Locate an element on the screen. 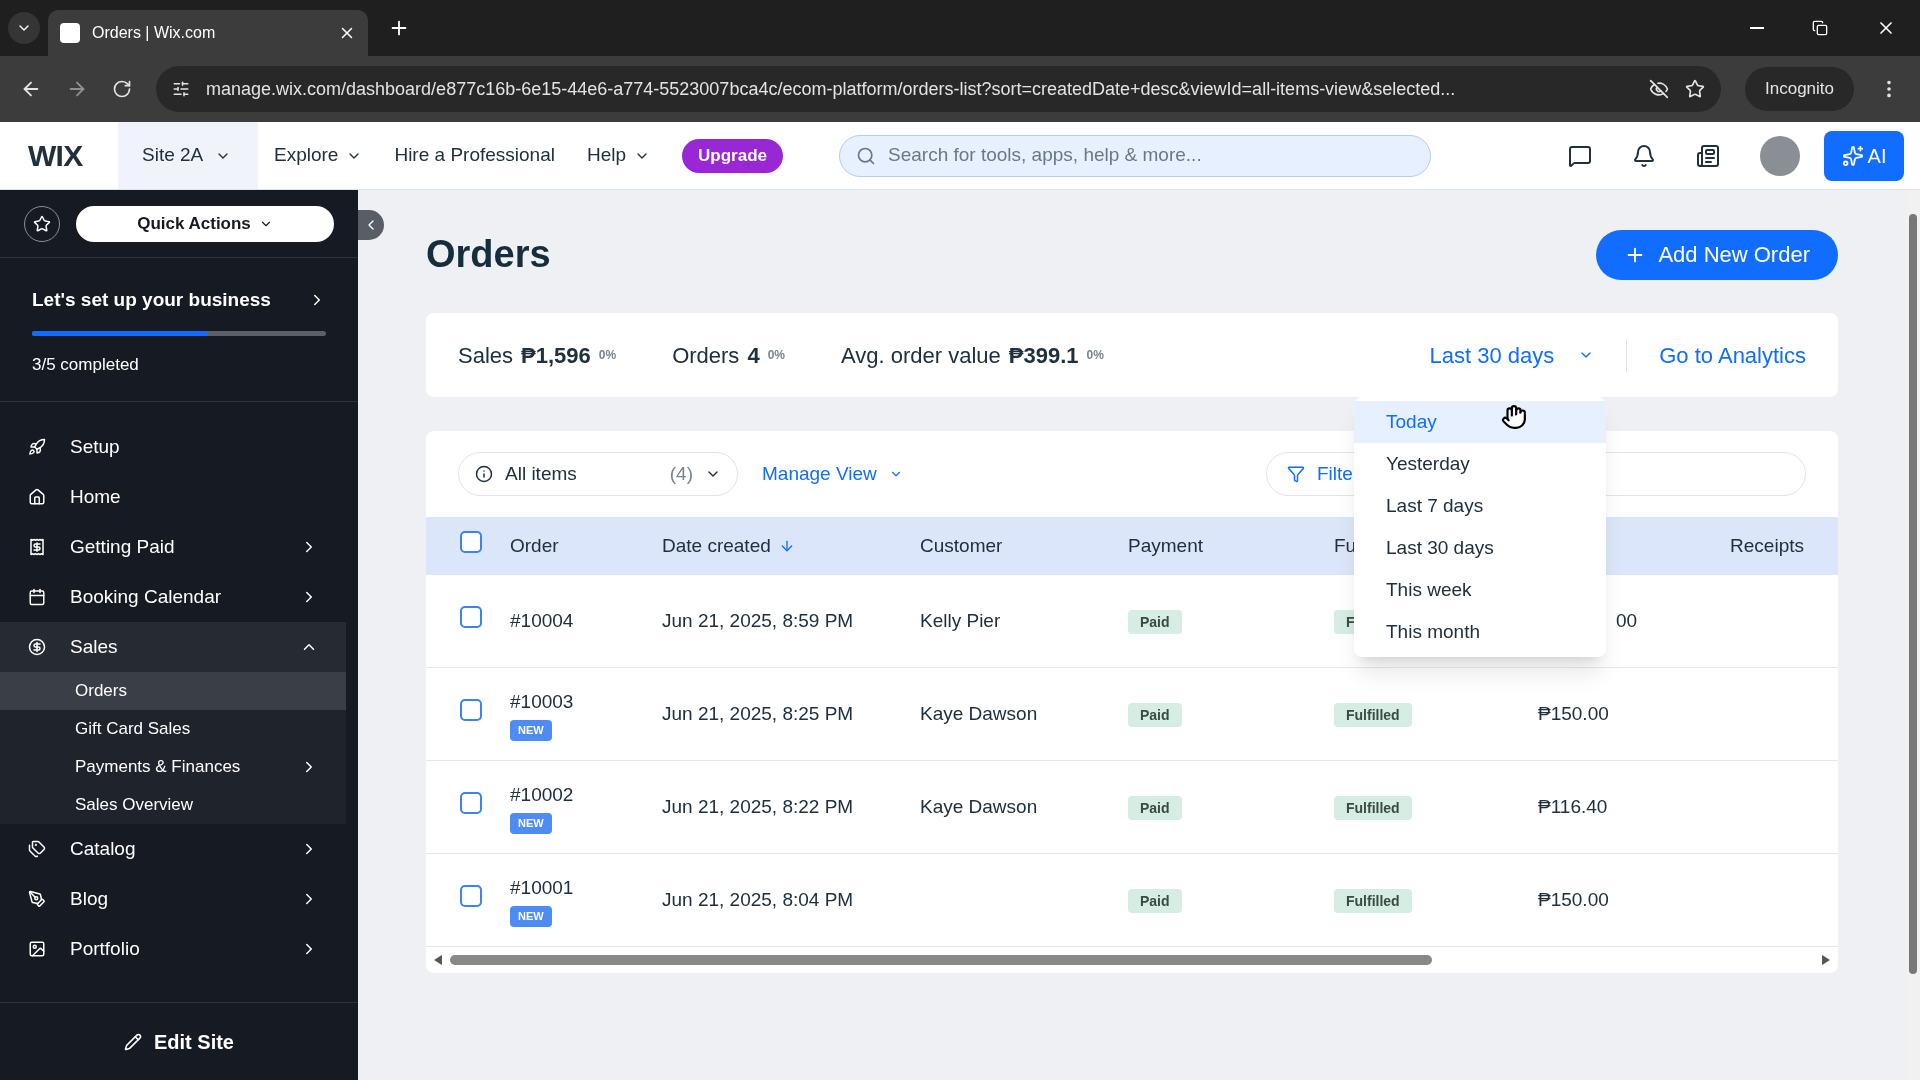  column-header: Receipts is located at coordinates (1767, 546).